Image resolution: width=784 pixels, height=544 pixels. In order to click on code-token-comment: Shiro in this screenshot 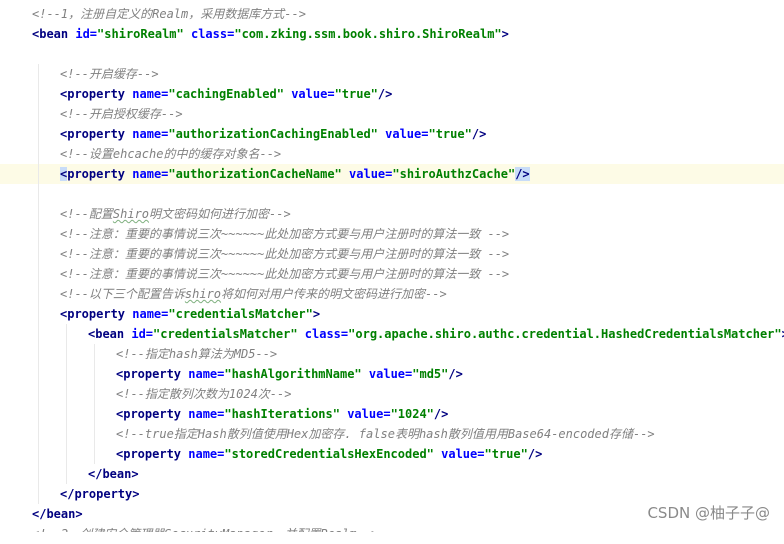, I will do `click(131, 214)`.